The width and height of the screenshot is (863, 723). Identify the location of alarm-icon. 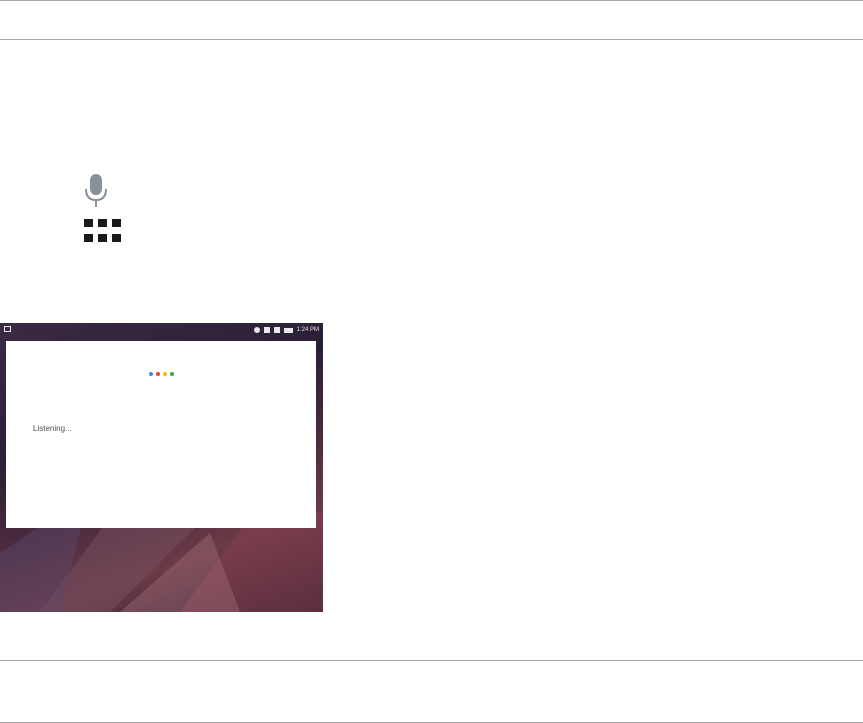
(256, 330).